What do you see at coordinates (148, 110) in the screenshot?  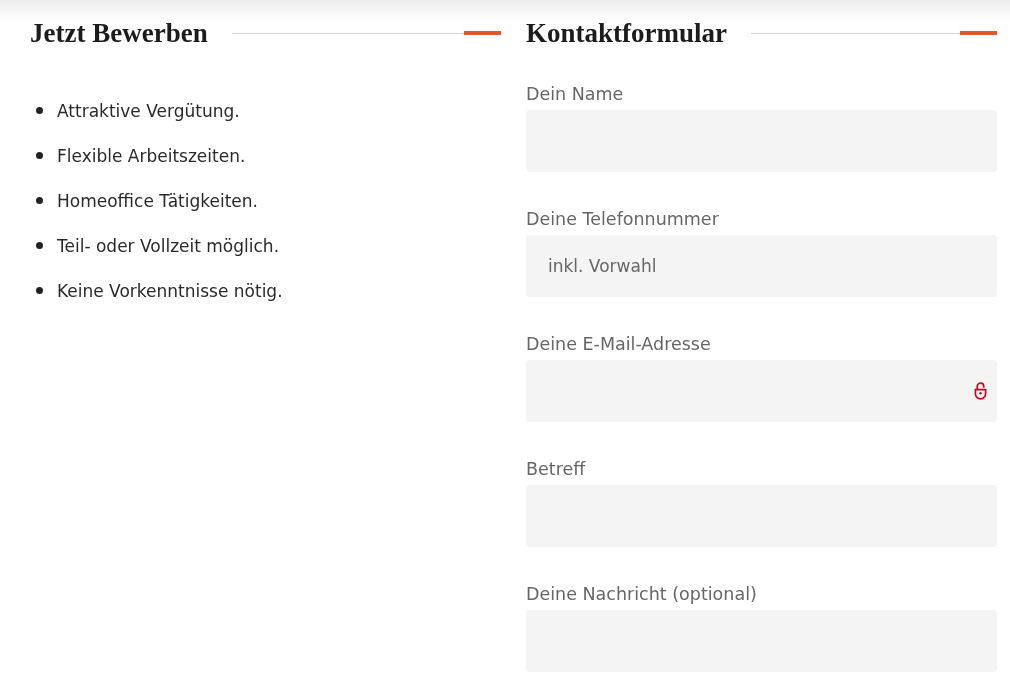 I see `benefit-text: Attraktive Vergütung.` at bounding box center [148, 110].